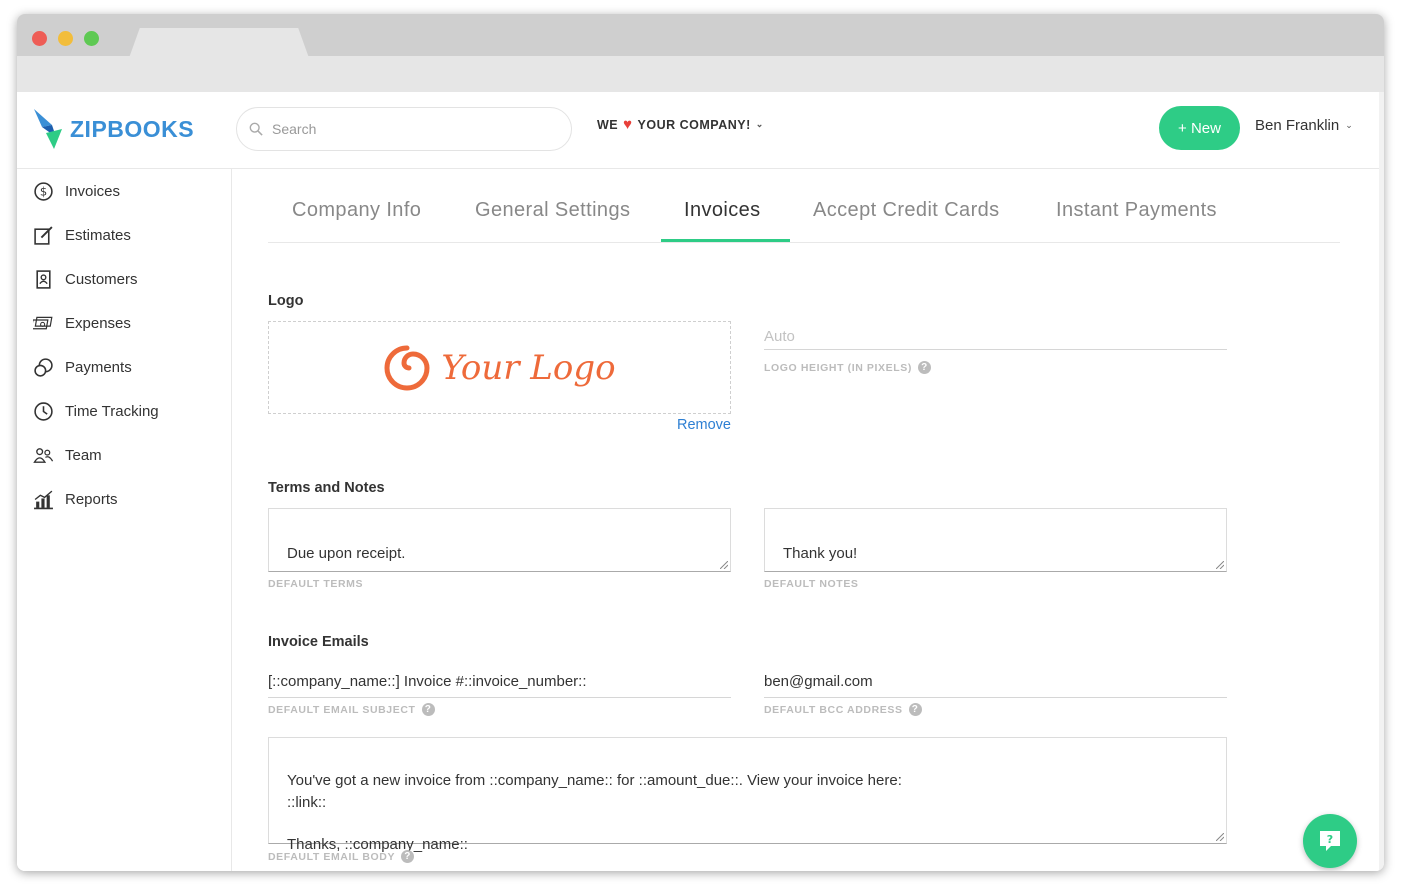 This screenshot has height=886, width=1401. I want to click on sidebar-item-label: Team, so click(83, 455).